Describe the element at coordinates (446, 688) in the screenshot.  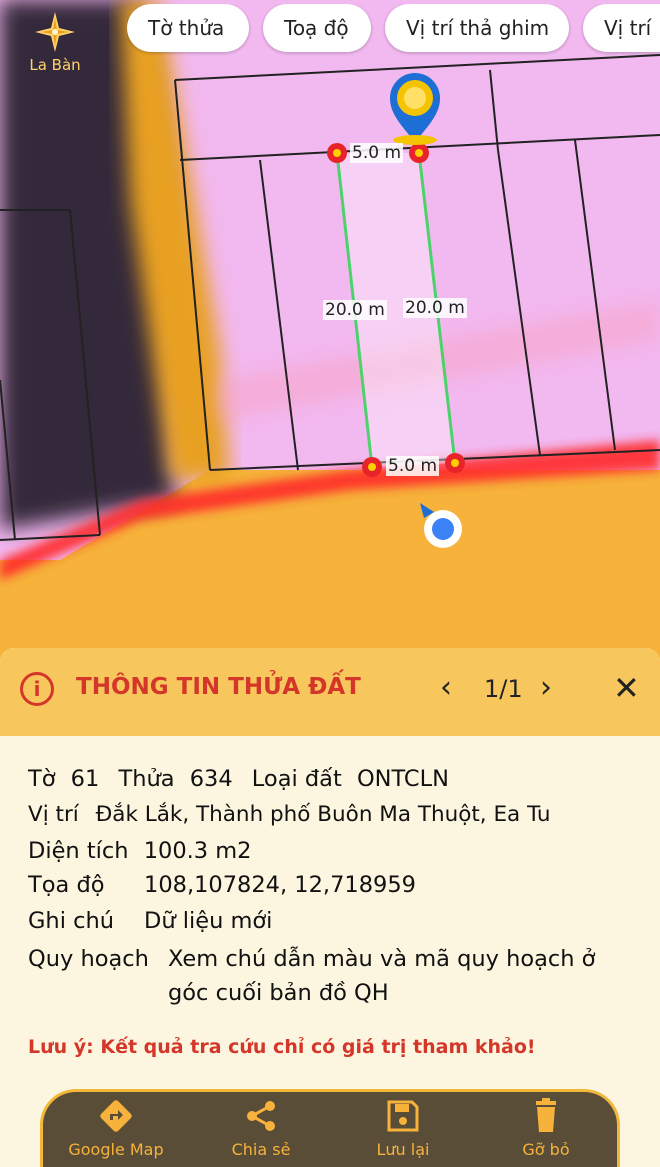
I see `prev-button: ‹` at that location.